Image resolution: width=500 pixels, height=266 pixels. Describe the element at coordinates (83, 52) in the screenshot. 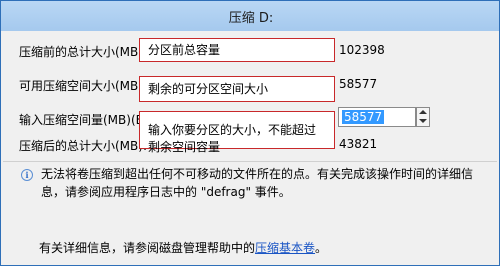

I see `total-size-label: 压缩前的总计大小(MB):` at that location.